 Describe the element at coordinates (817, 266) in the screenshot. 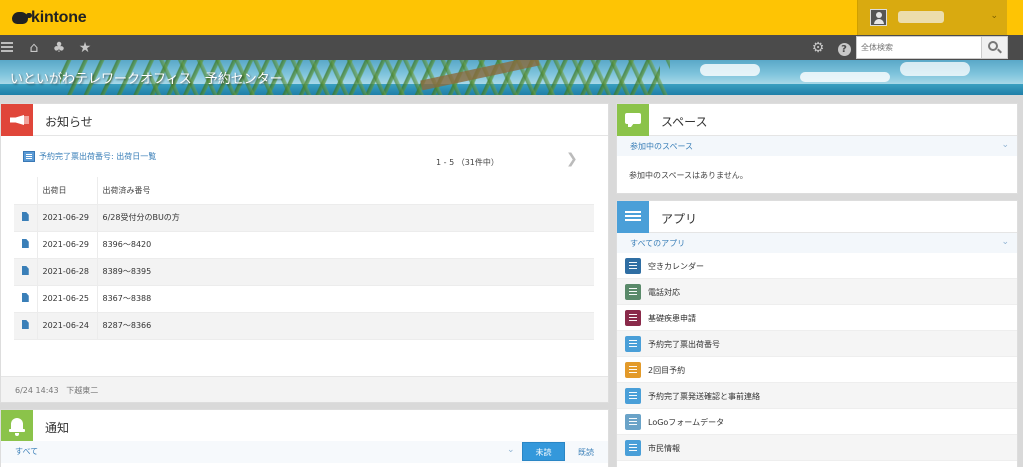

I see `app-item-availability-calendar: 空きカレンダー` at that location.